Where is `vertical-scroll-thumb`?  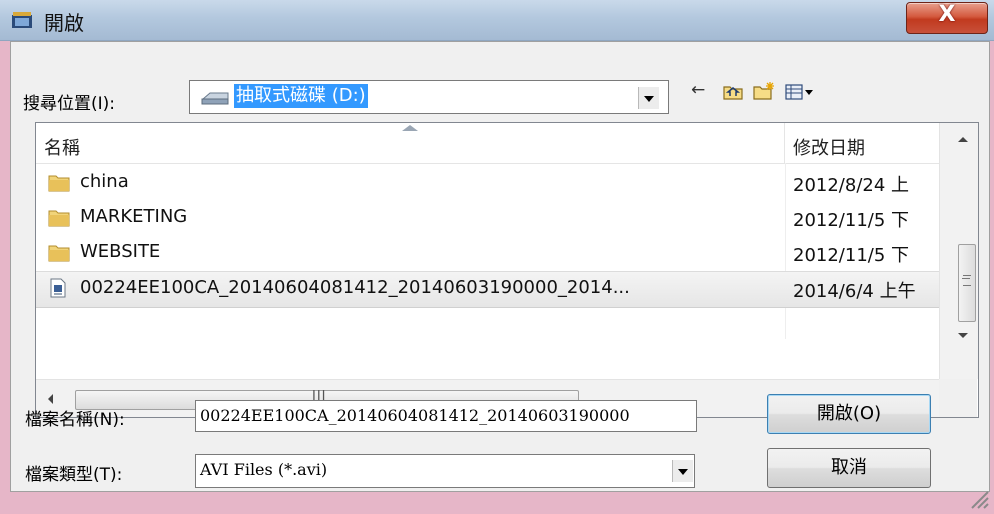
vertical-scroll-thumb is located at coordinates (967, 283).